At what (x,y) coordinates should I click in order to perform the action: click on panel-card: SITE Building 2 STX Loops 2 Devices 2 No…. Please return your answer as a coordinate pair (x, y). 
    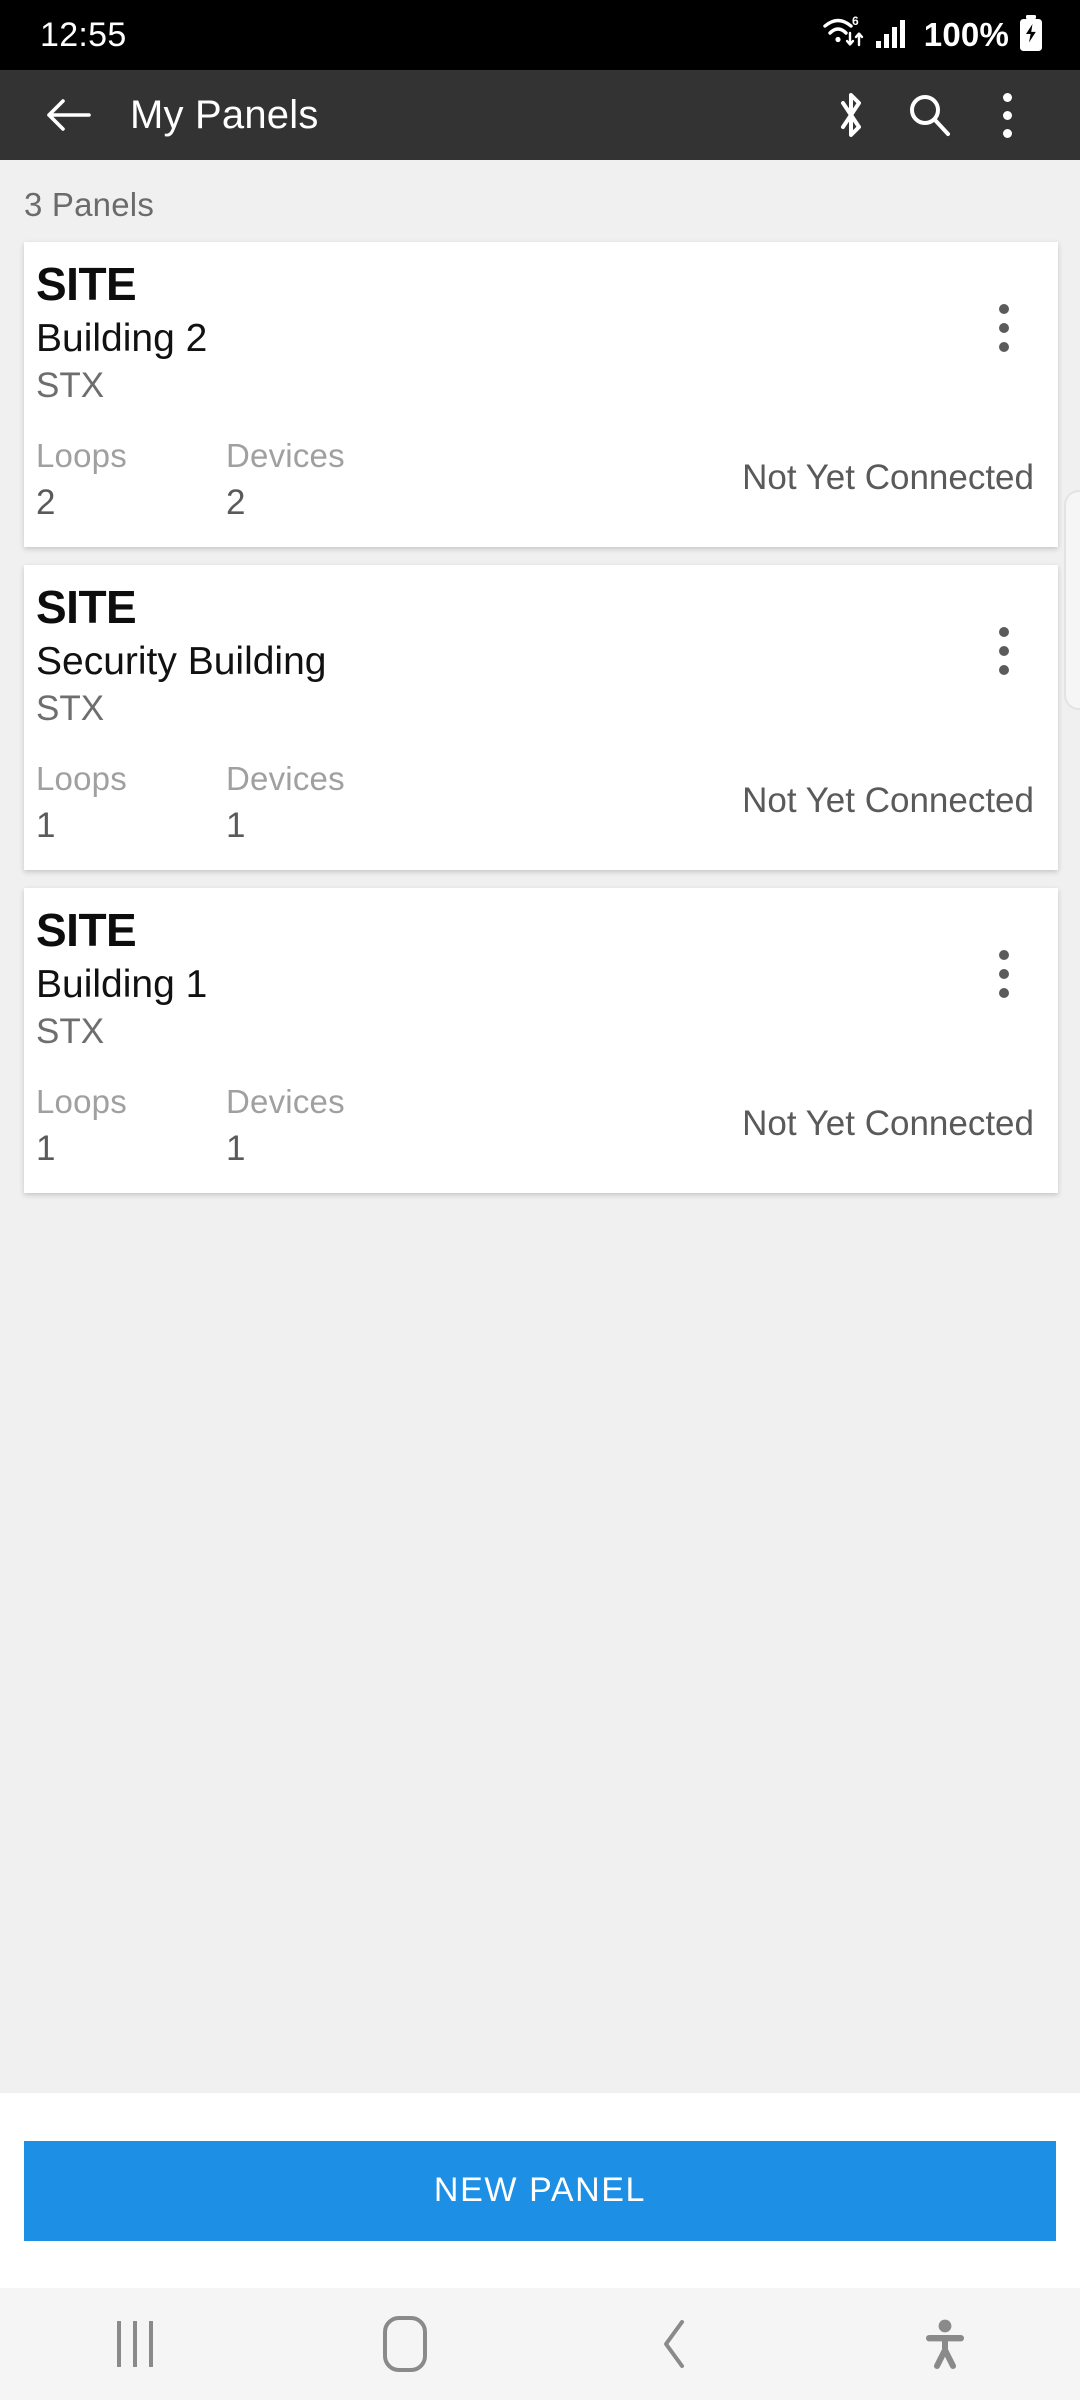
    Looking at the image, I should click on (541, 395).